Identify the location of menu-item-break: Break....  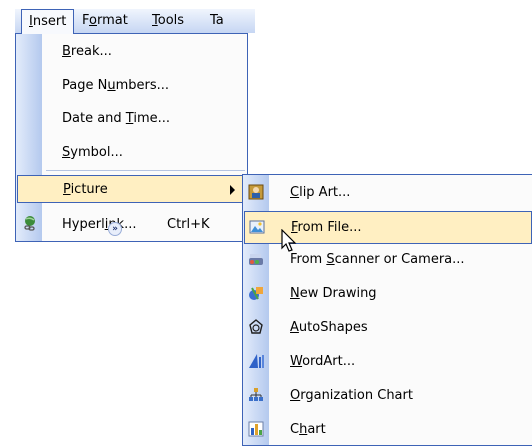
(131, 52).